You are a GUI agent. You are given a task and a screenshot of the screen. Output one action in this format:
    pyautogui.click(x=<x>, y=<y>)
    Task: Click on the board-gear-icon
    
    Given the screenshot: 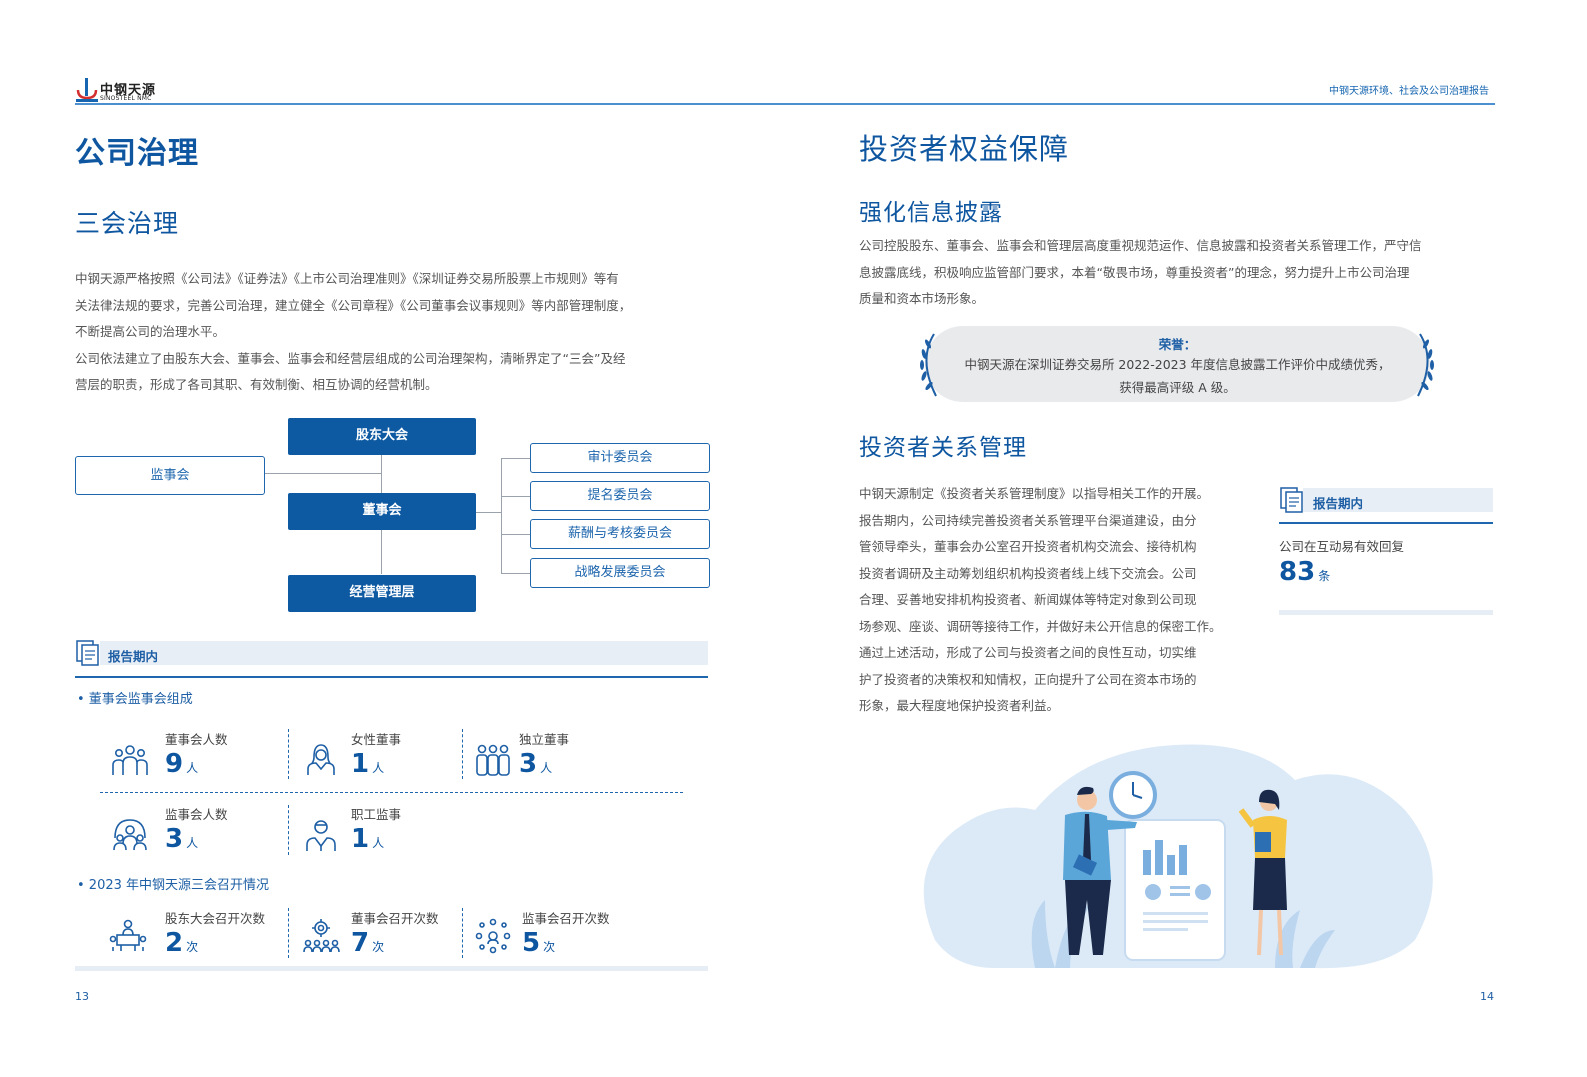 What is the action you would take?
    pyautogui.click(x=321, y=936)
    